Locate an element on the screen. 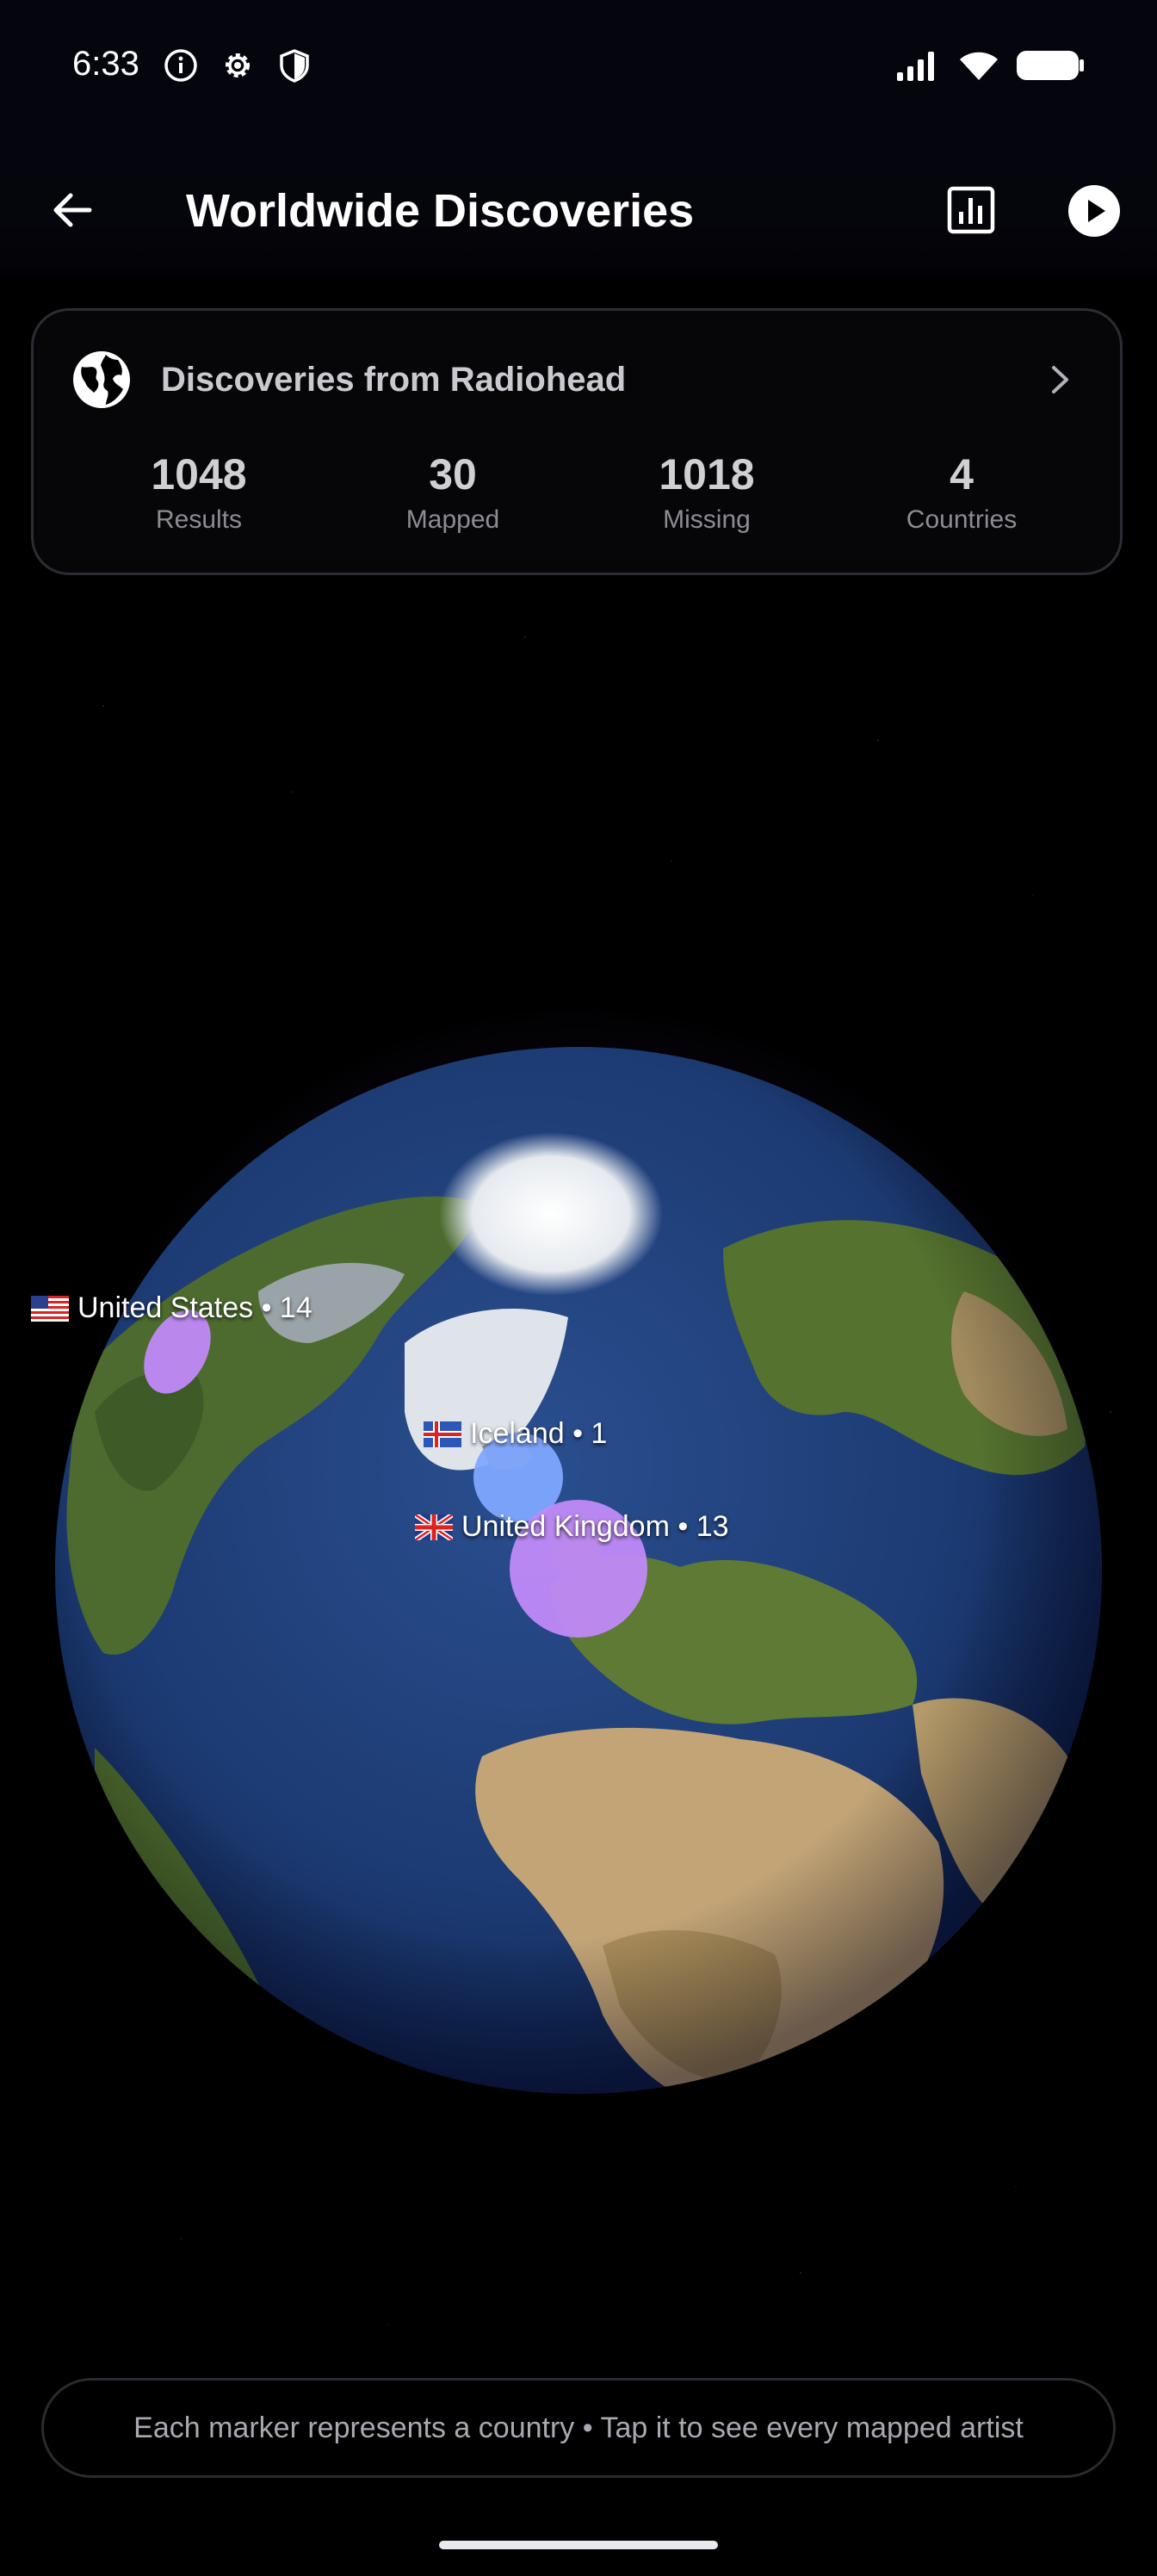 The width and height of the screenshot is (1157, 2576). stat-label: Countries is located at coordinates (962, 519).